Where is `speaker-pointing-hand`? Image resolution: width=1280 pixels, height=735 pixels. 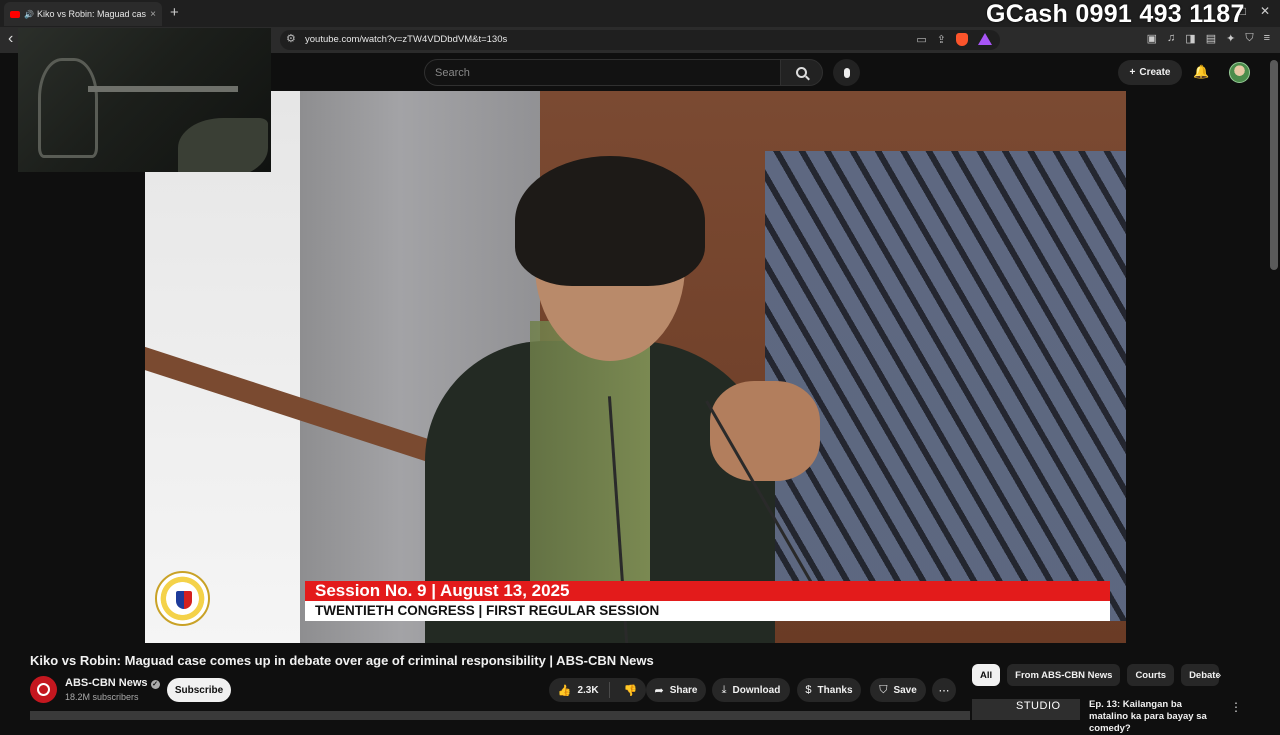
speaker-pointing-hand is located at coordinates (765, 431).